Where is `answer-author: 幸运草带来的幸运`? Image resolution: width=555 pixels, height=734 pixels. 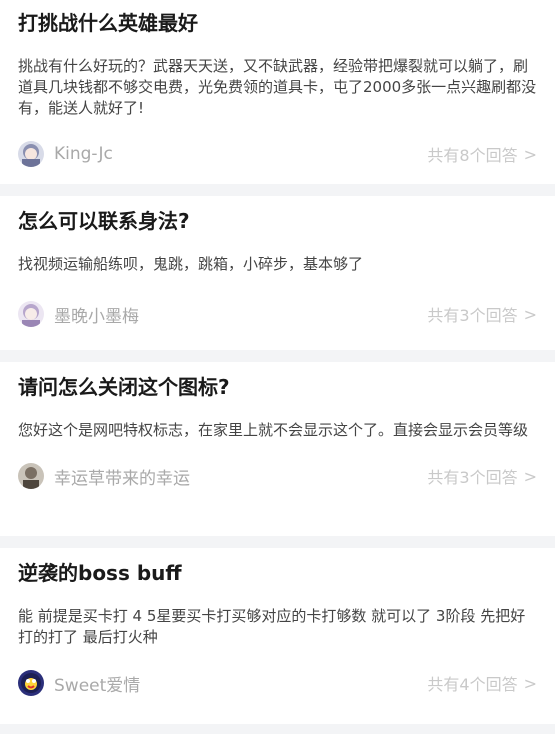 answer-author: 幸运草带来的幸运 is located at coordinates (104, 476).